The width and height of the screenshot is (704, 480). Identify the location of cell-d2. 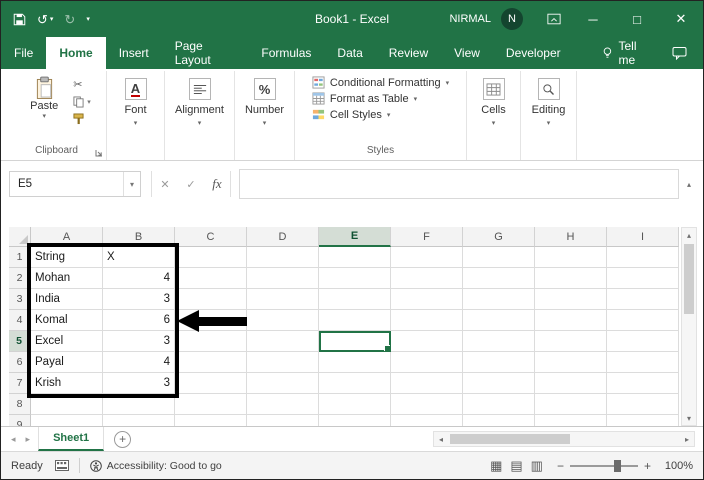
(283, 278).